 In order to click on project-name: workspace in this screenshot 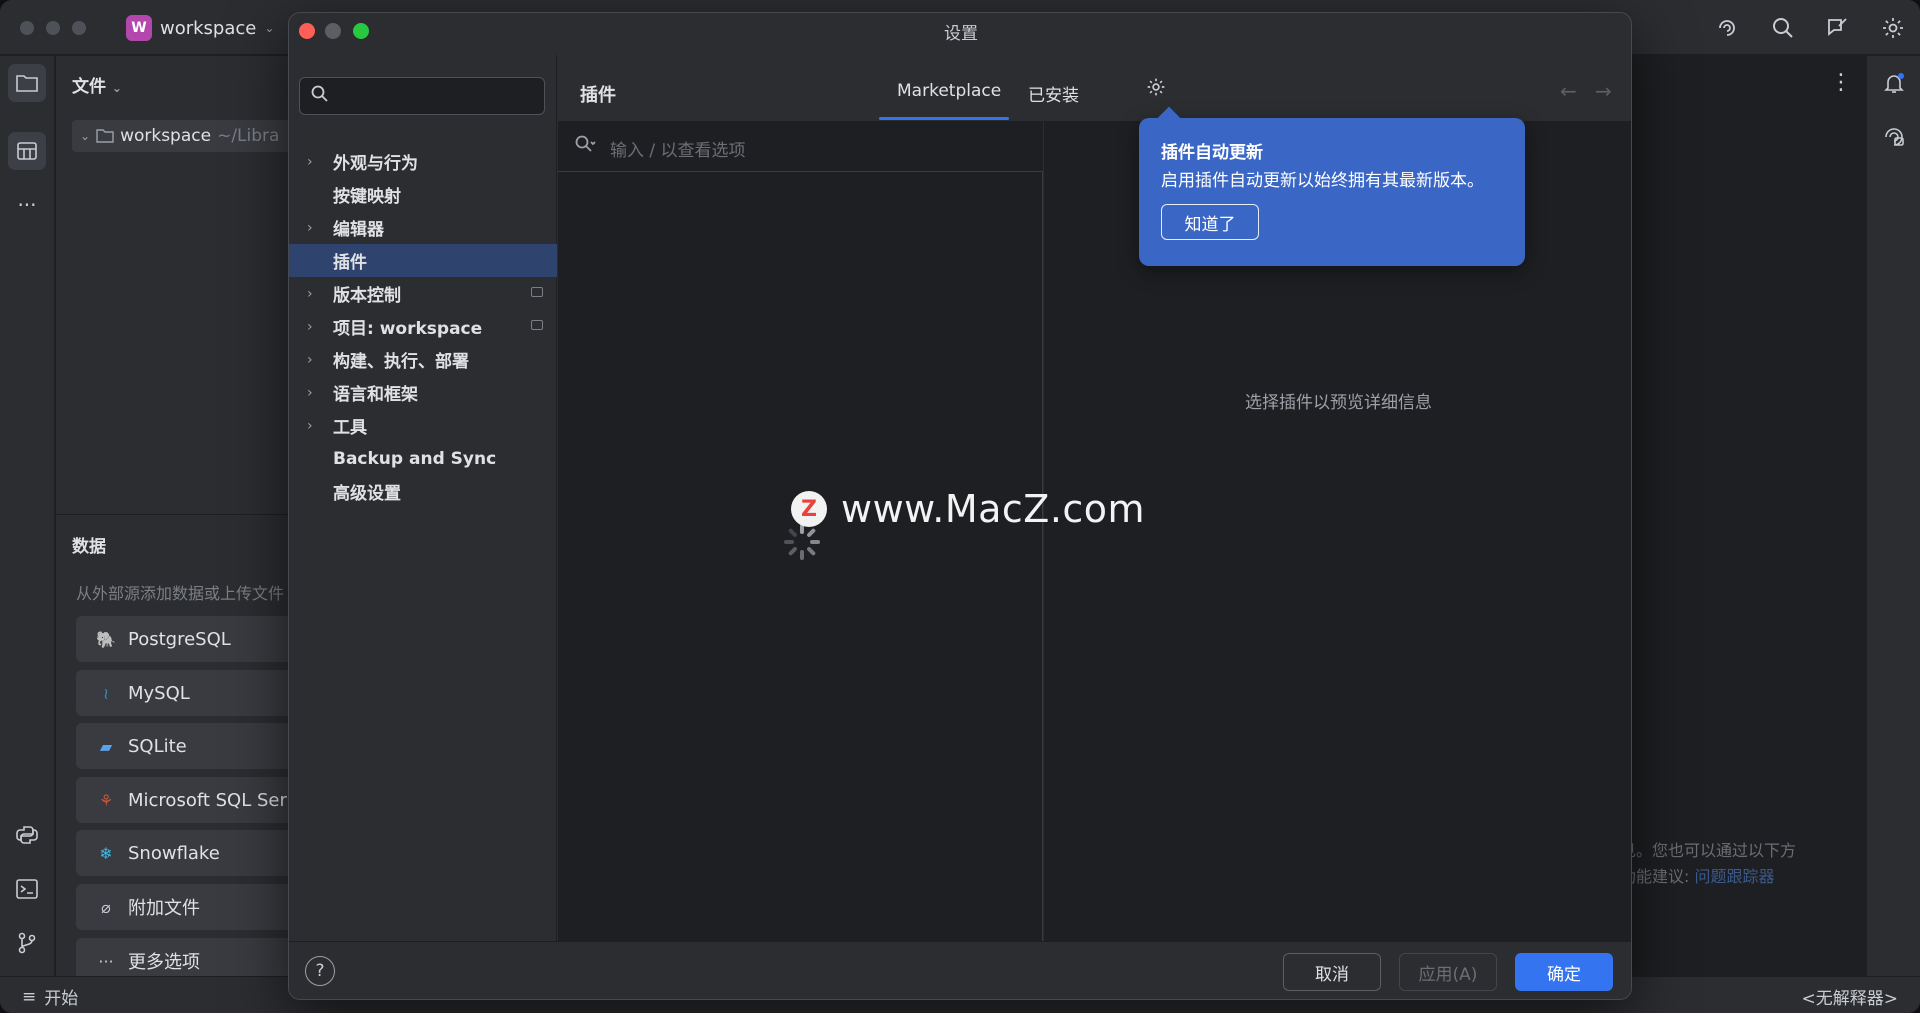, I will do `click(208, 28)`.